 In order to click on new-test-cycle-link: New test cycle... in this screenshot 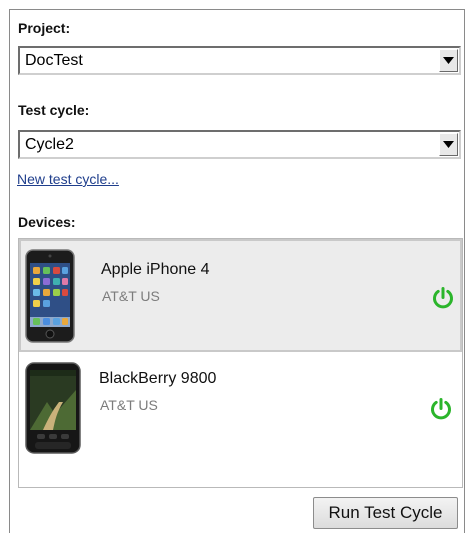, I will do `click(68, 179)`.